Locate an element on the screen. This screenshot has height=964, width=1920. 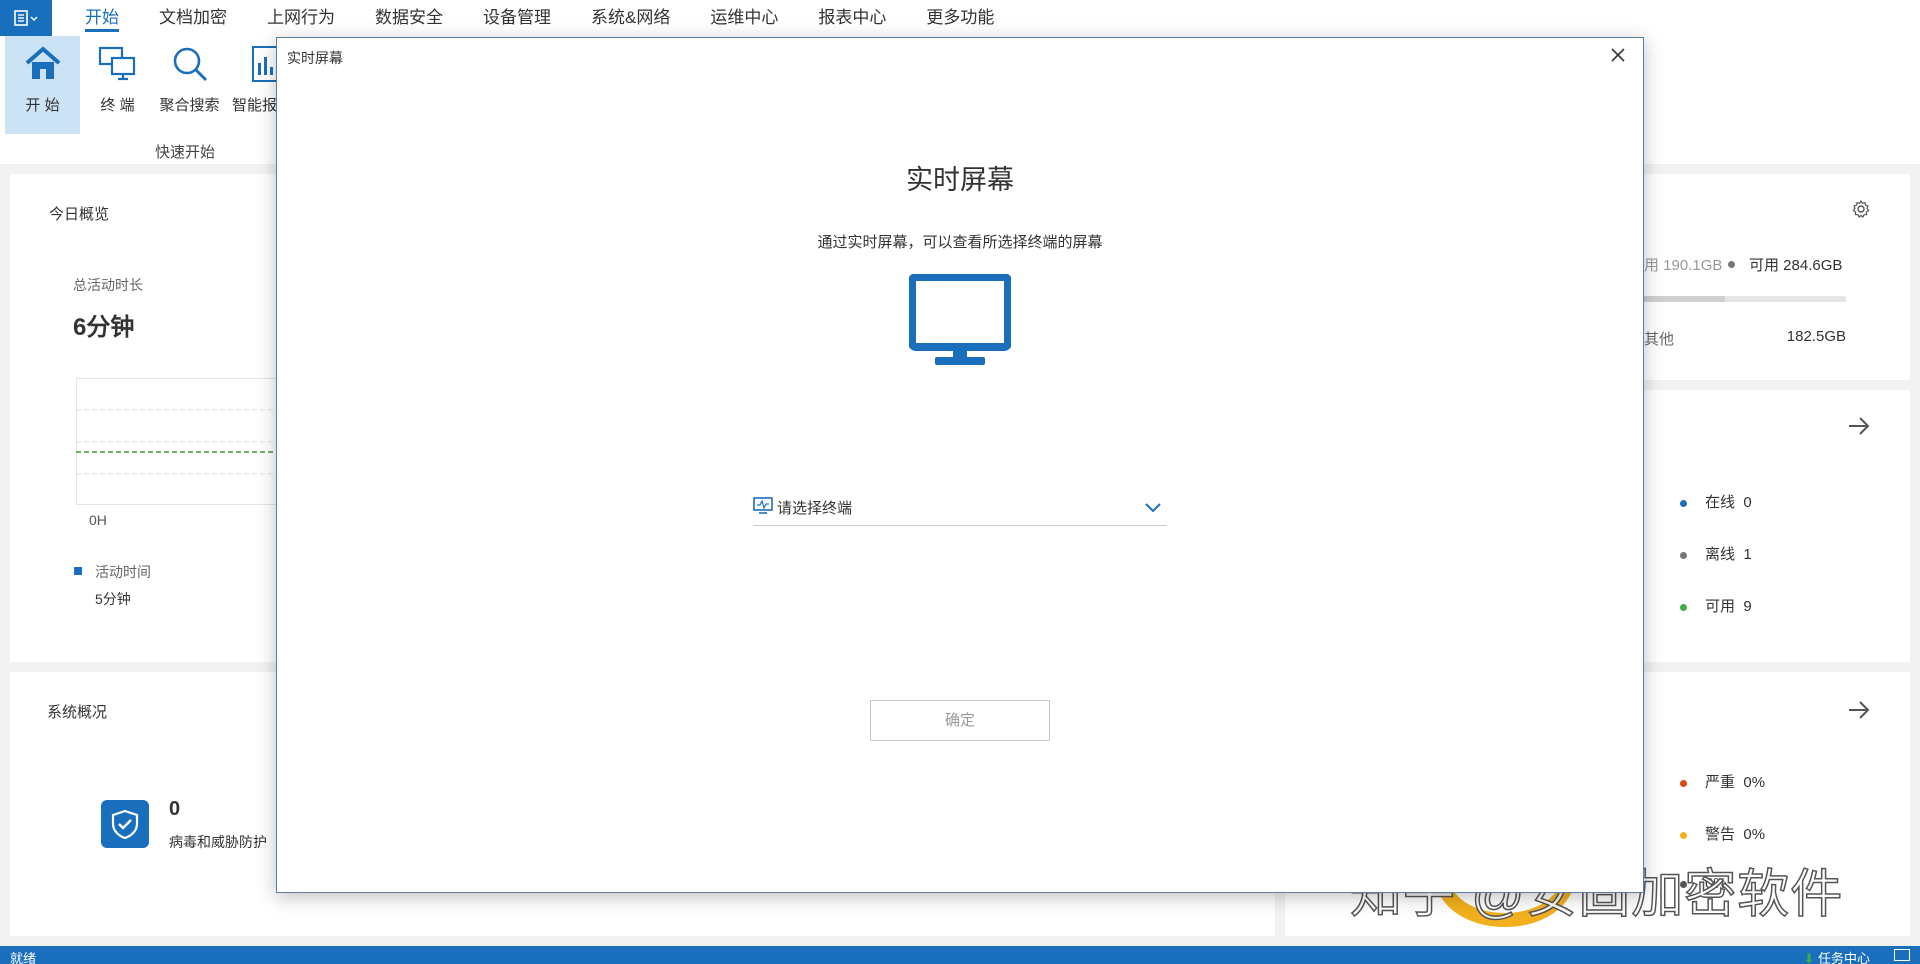
total-activity-label: 总活动时长 is located at coordinates (108, 285).